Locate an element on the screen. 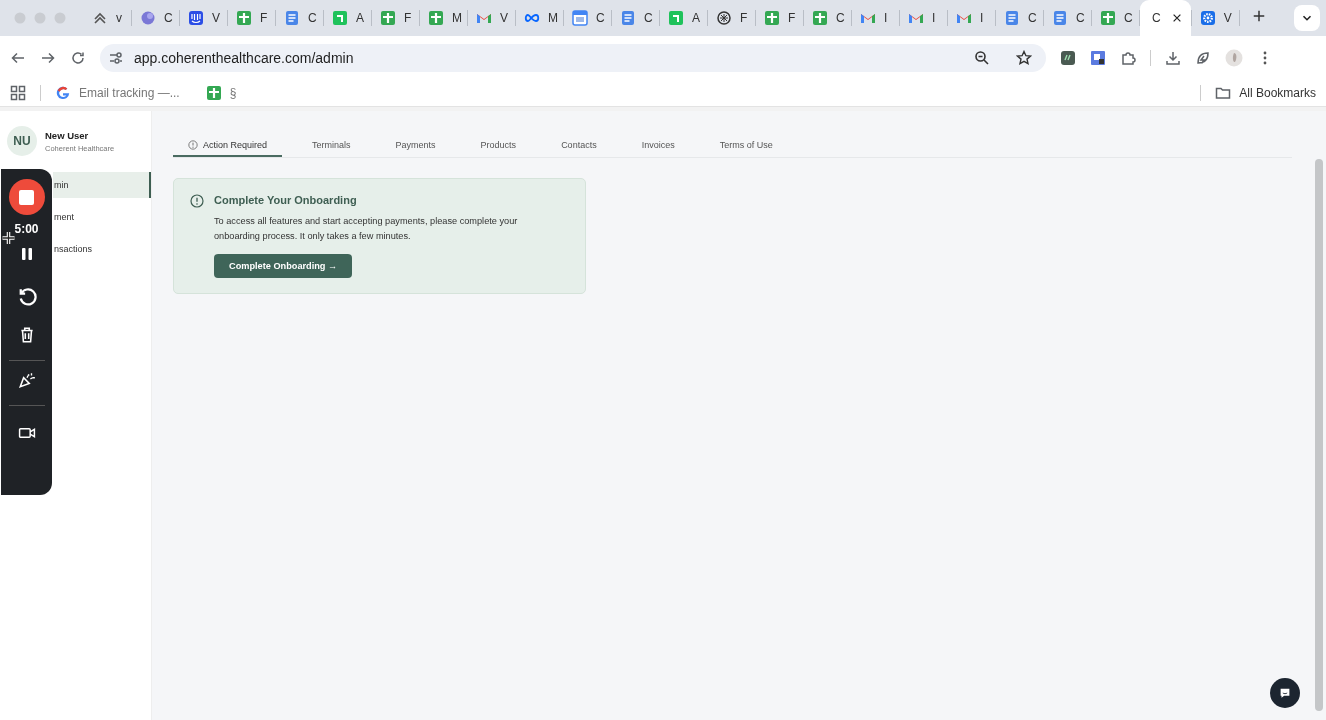 This screenshot has height=720, width=1326. scrollbar is located at coordinates (1319, 435).